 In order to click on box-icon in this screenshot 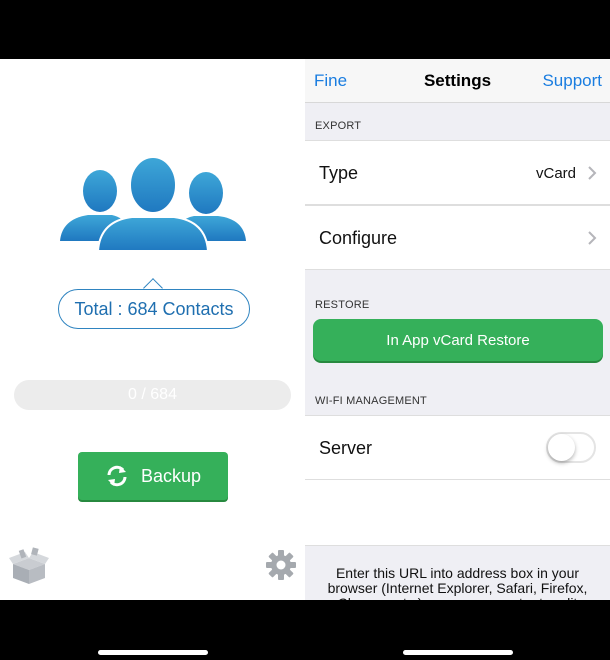, I will do `click(29, 566)`.